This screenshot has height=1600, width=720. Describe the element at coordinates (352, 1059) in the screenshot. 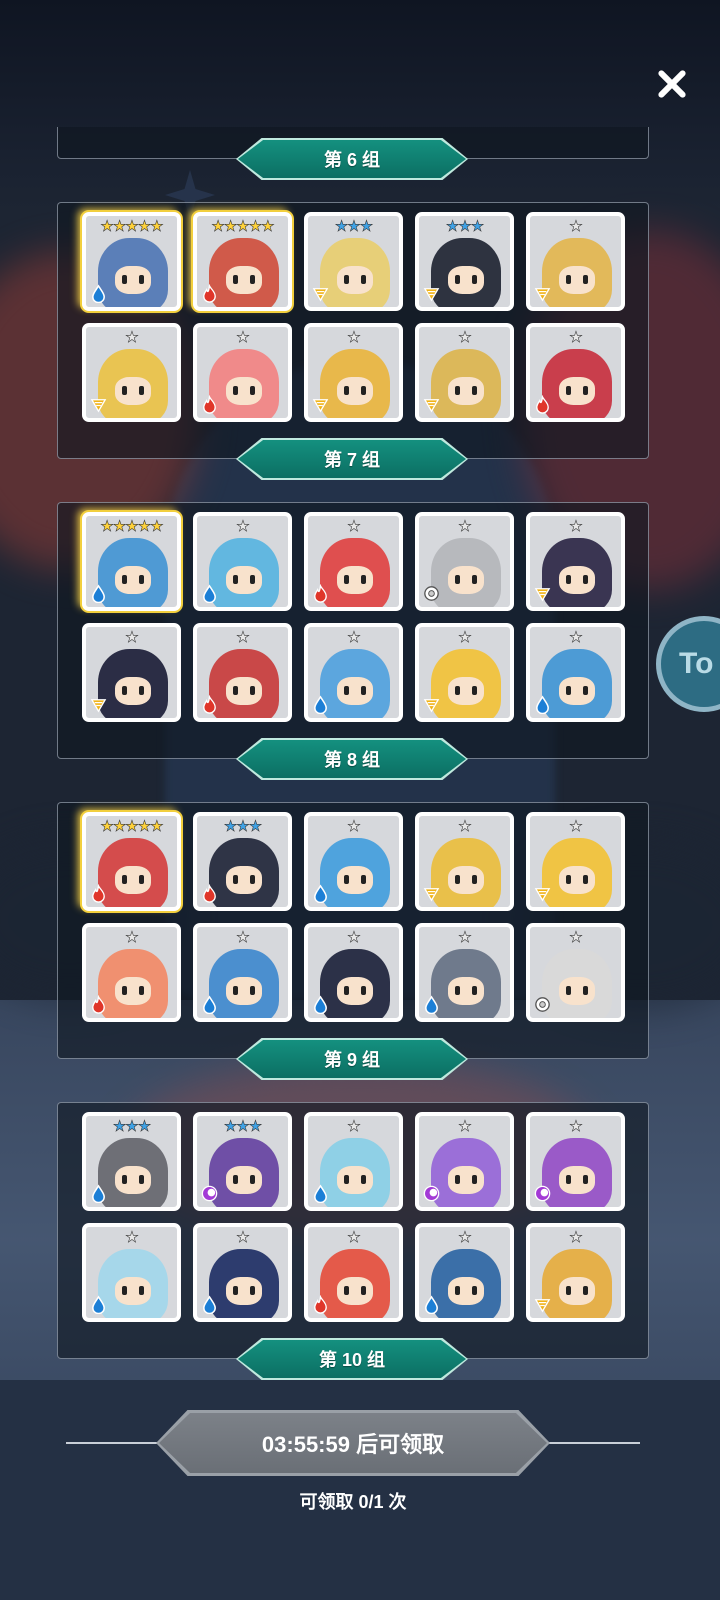

I see `group-label: 第 9 组` at that location.